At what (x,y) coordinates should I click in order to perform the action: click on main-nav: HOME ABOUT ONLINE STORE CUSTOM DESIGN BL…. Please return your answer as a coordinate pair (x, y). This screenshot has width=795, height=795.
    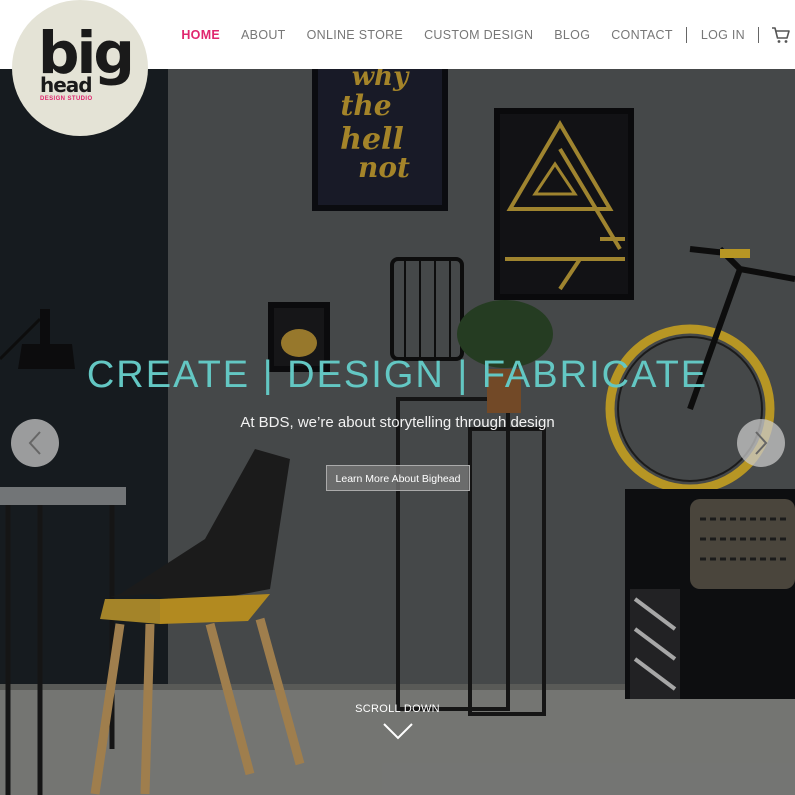
    Looking at the image, I should click on (477, 34).